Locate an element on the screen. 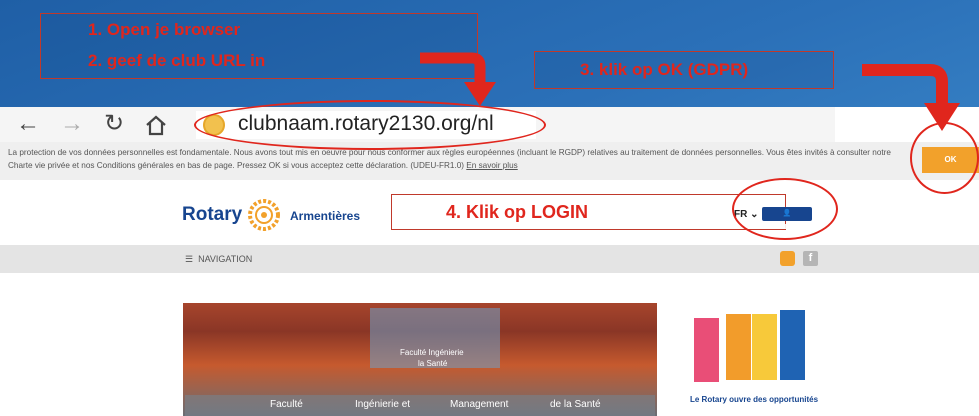  reload-icon: ↻ is located at coordinates (114, 124).